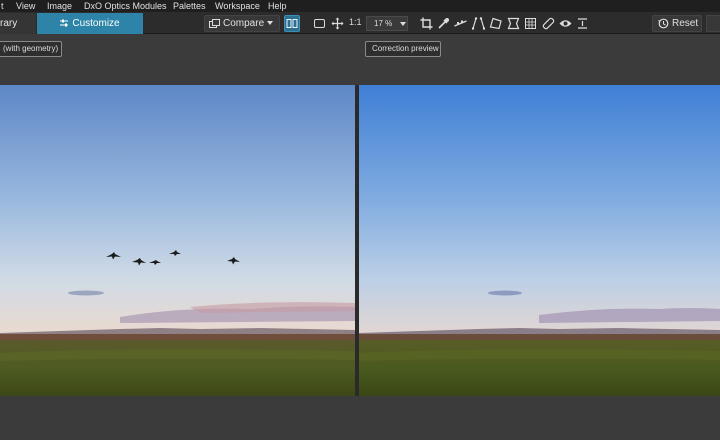 The height and width of the screenshot is (440, 720). I want to click on menu-edit: t, so click(2, 6).